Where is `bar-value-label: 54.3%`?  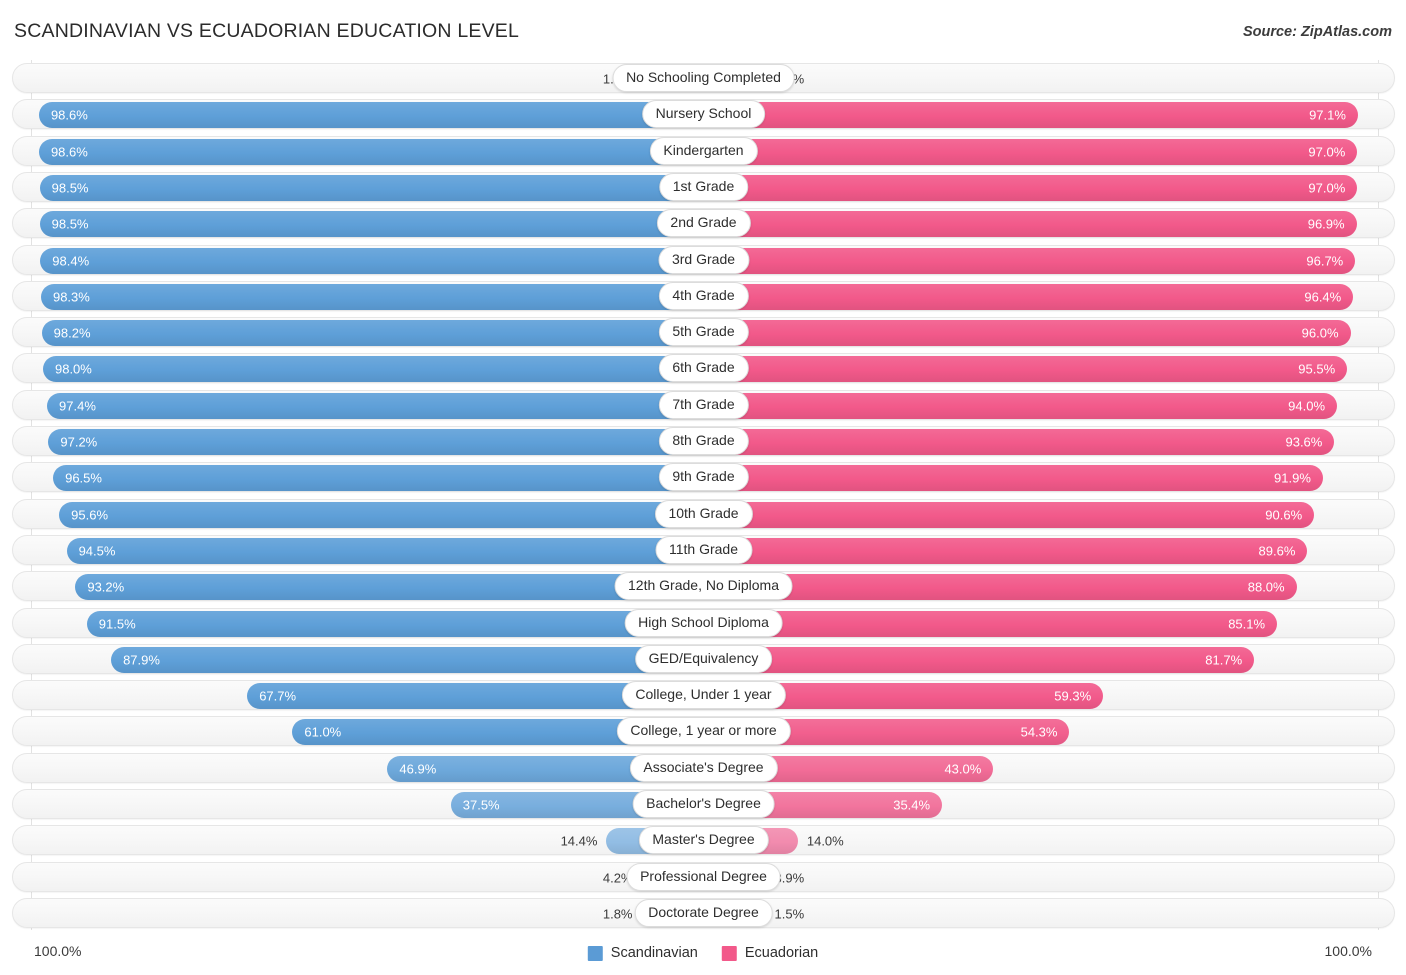 bar-value-label: 54.3% is located at coordinates (1039, 732).